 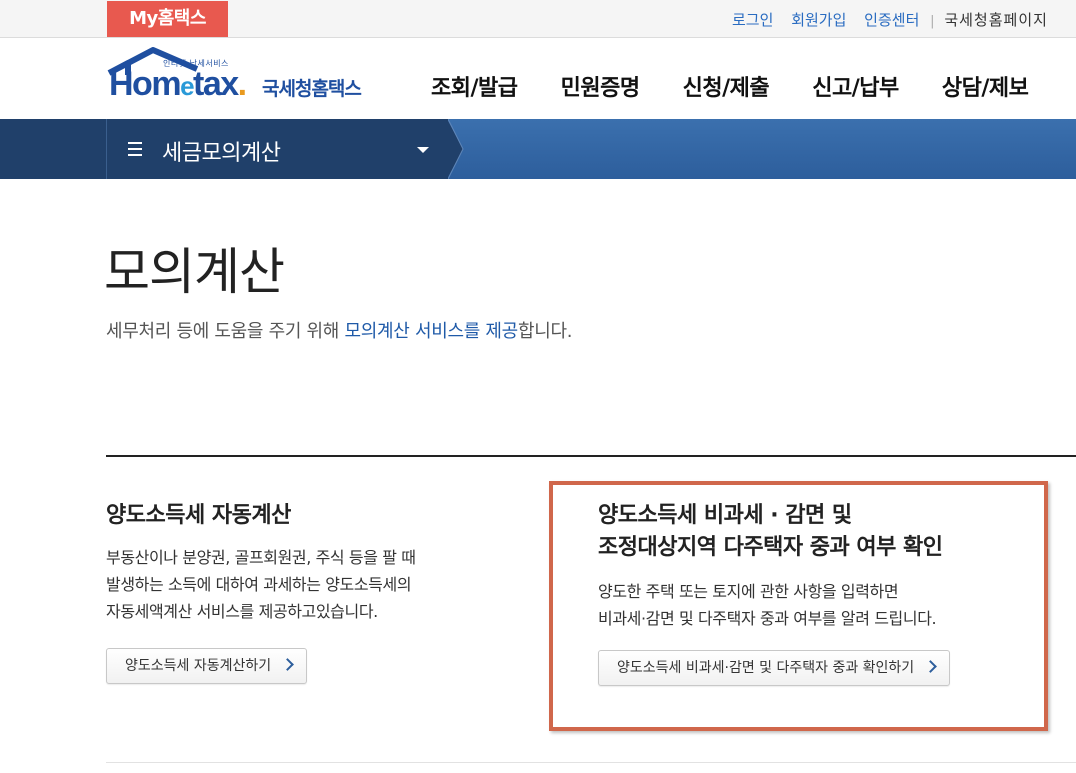 What do you see at coordinates (194, 272) in the screenshot?
I see `page-title: 모의계산` at bounding box center [194, 272].